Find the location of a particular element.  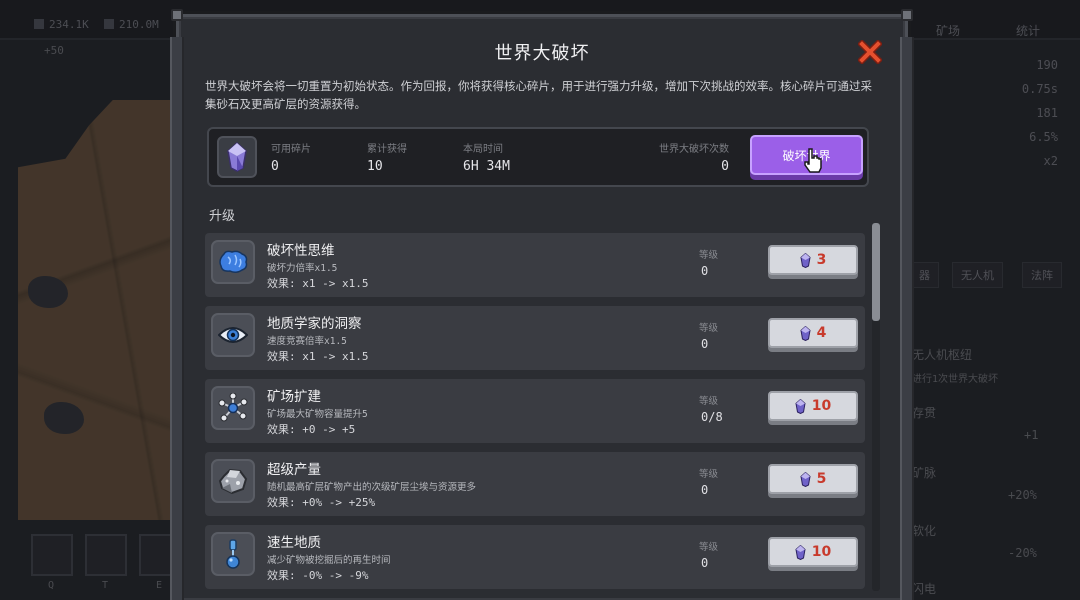

ore-icon is located at coordinates (233, 481).